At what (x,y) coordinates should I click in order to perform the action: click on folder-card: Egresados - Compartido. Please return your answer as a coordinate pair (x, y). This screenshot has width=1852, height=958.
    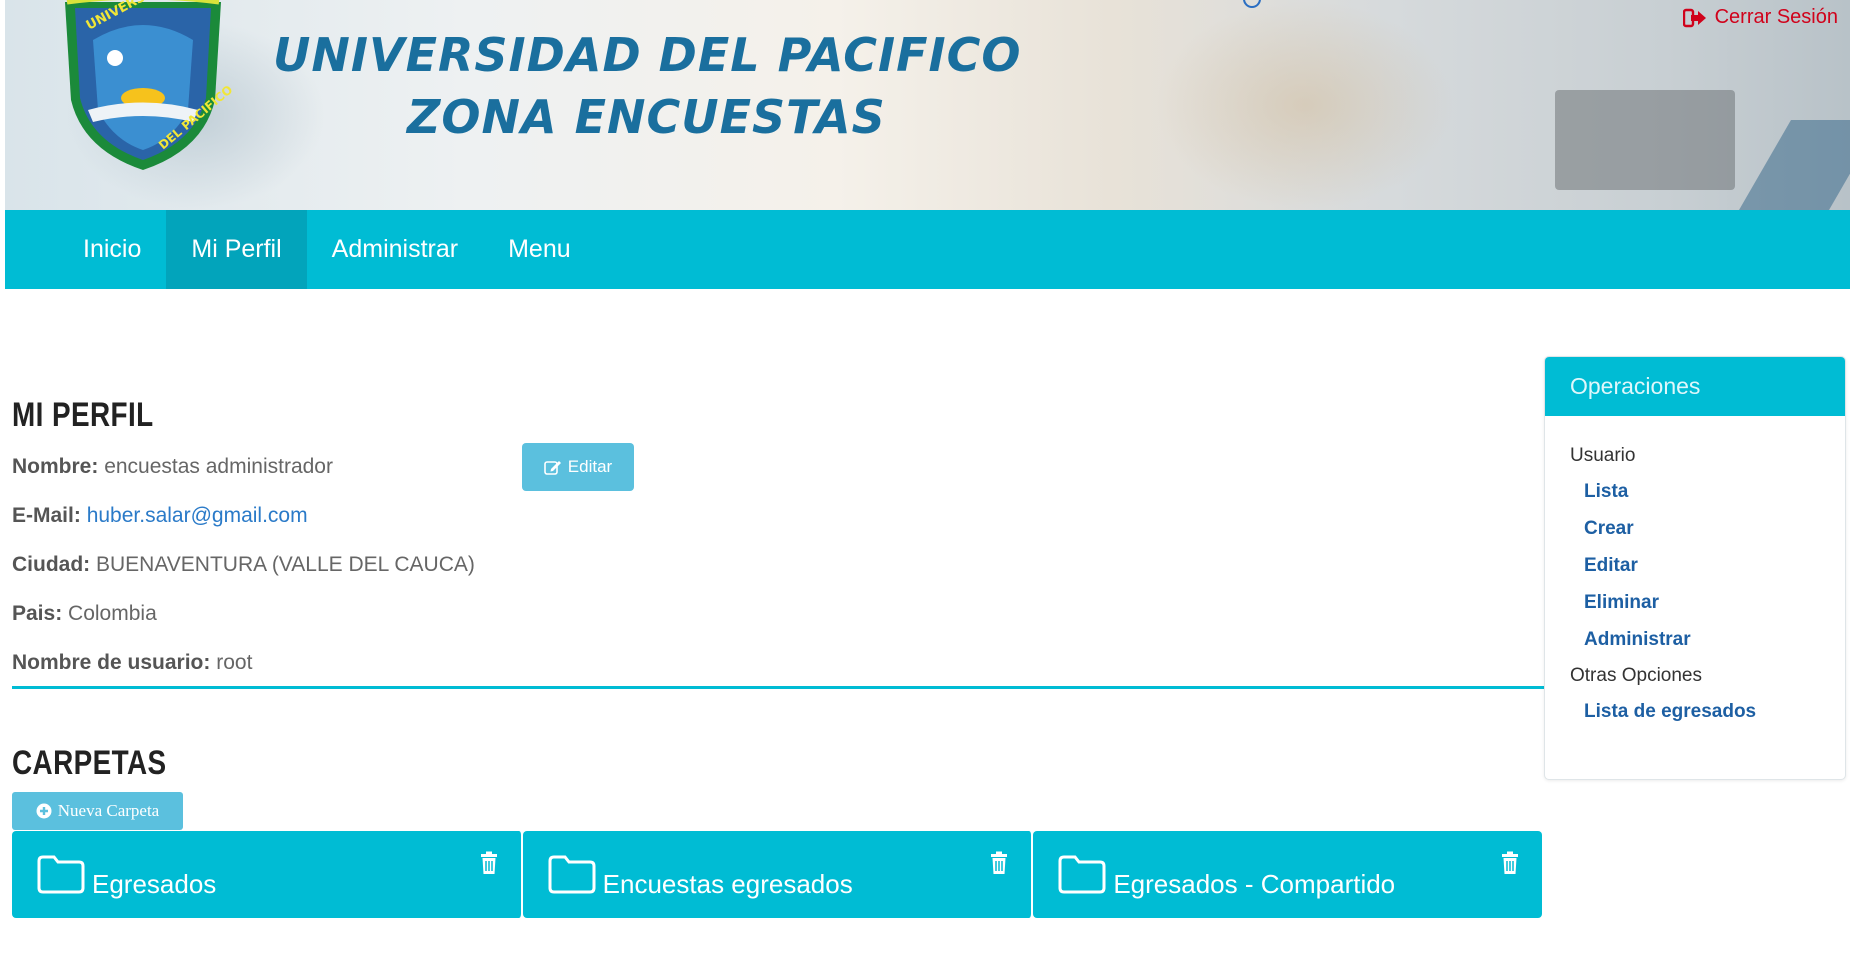
    Looking at the image, I should click on (1288, 874).